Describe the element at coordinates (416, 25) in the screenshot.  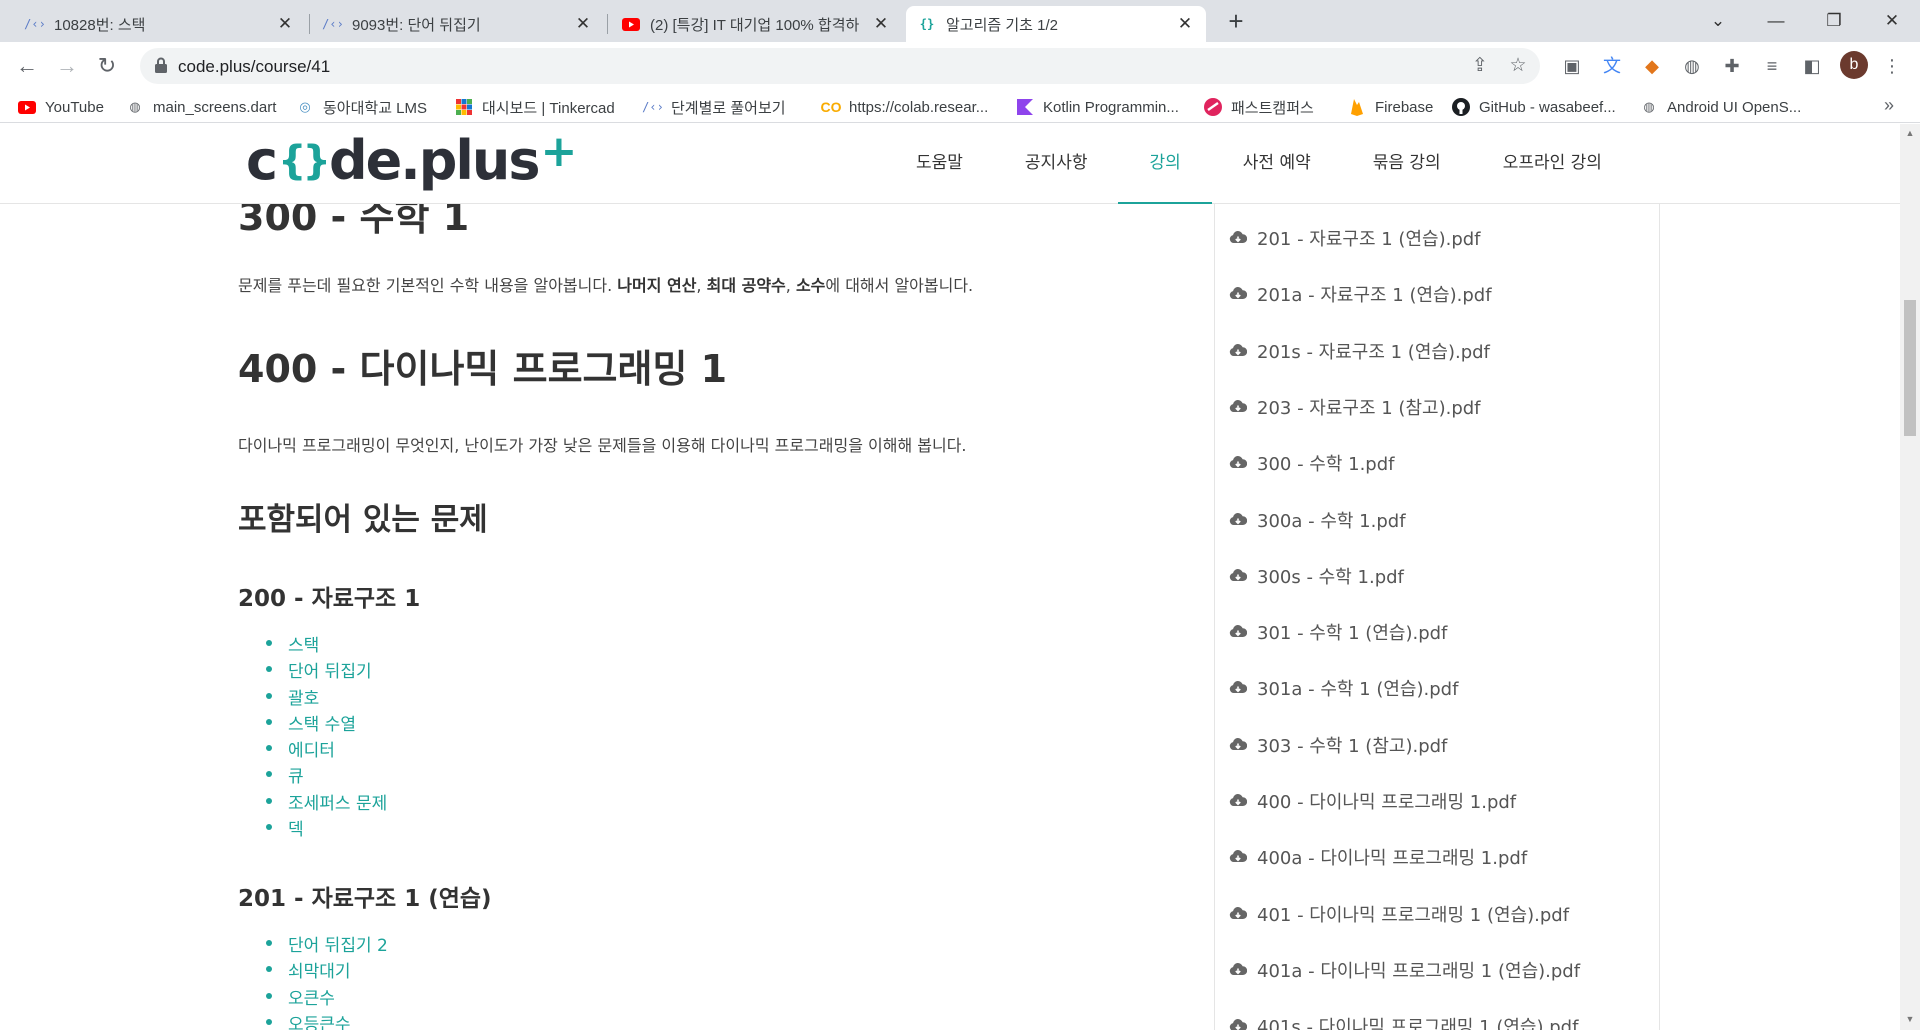
I see `tab-title: 9093번: 단어 뒤집기` at that location.